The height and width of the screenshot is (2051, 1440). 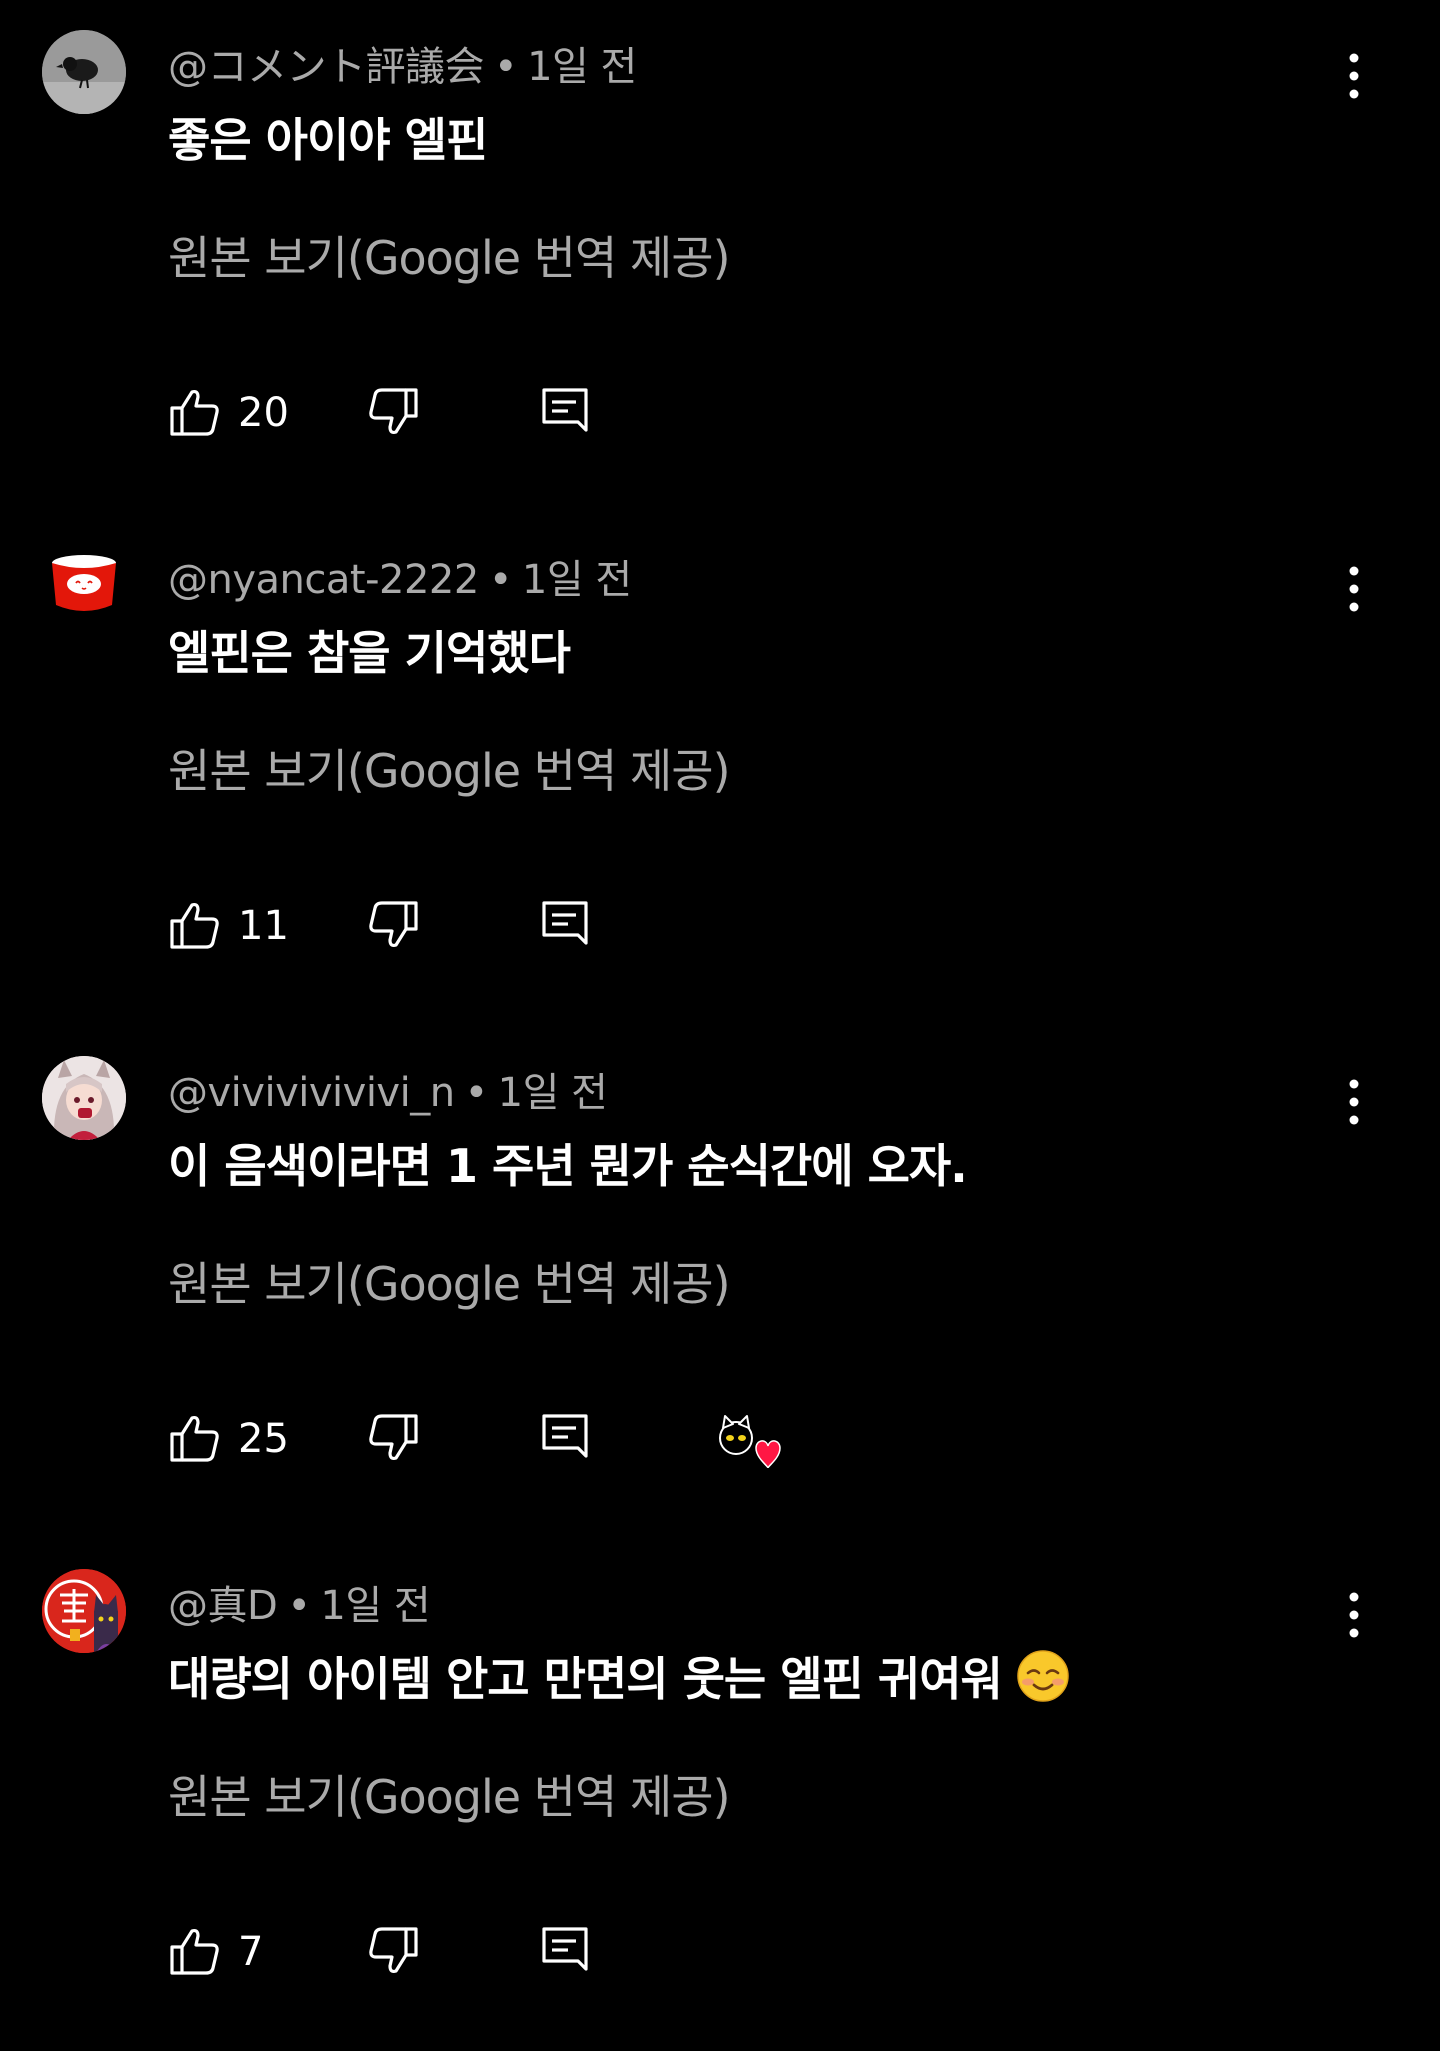 I want to click on like-count: 7, so click(x=251, y=1952).